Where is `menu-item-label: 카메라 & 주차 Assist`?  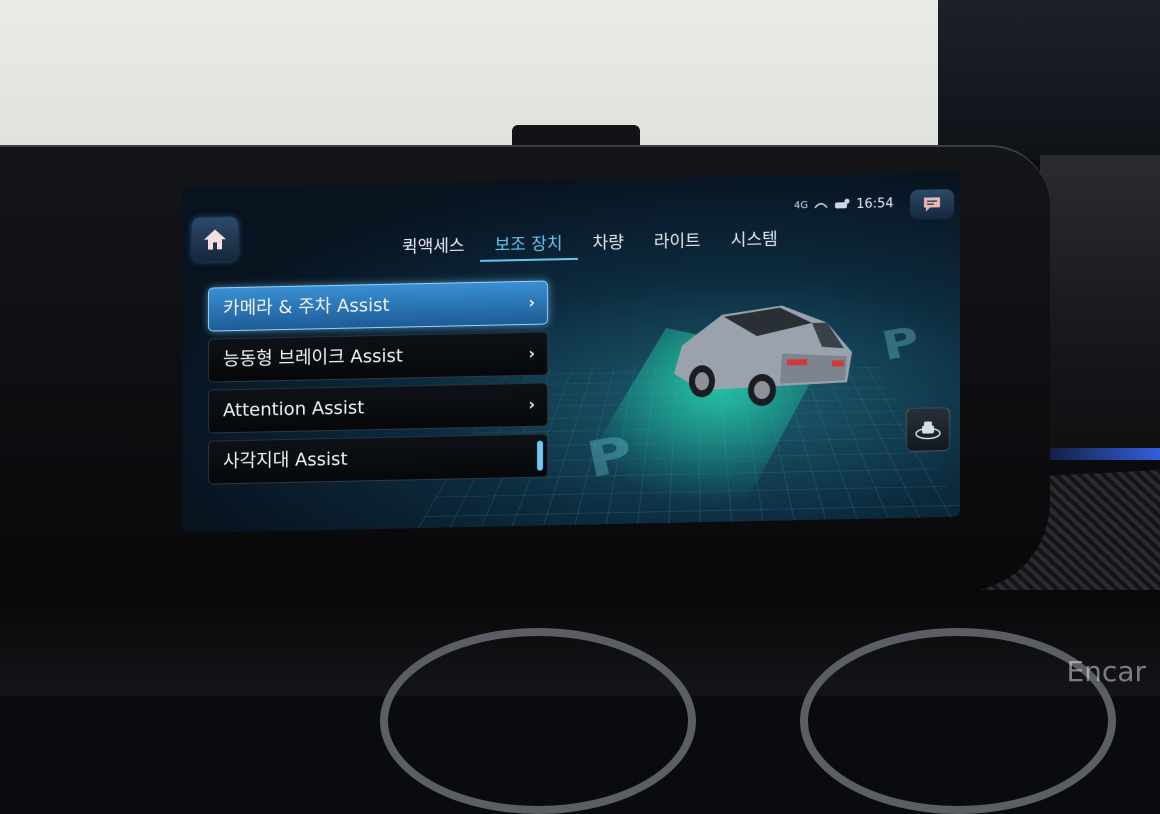 menu-item-label: 카메라 & 주차 Assist is located at coordinates (306, 307).